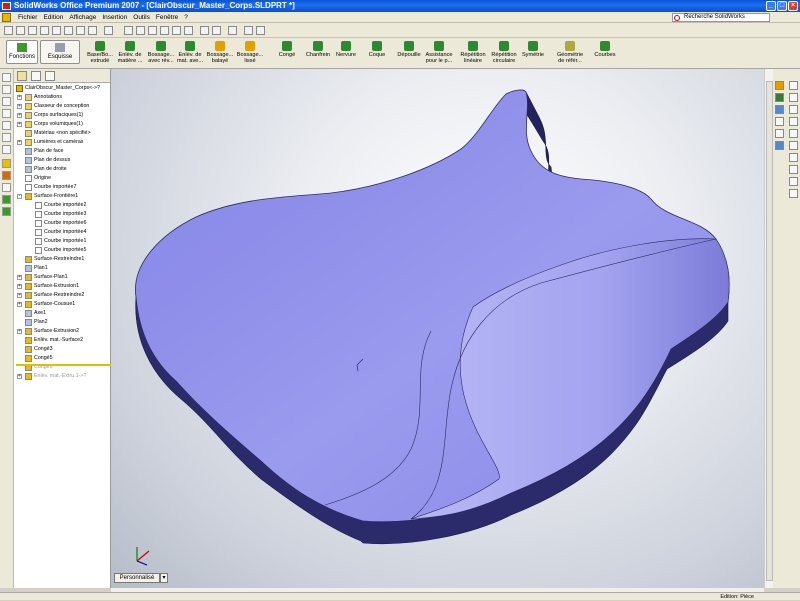 The image size is (800, 601). I want to click on view-palette-icon, so click(779, 133).